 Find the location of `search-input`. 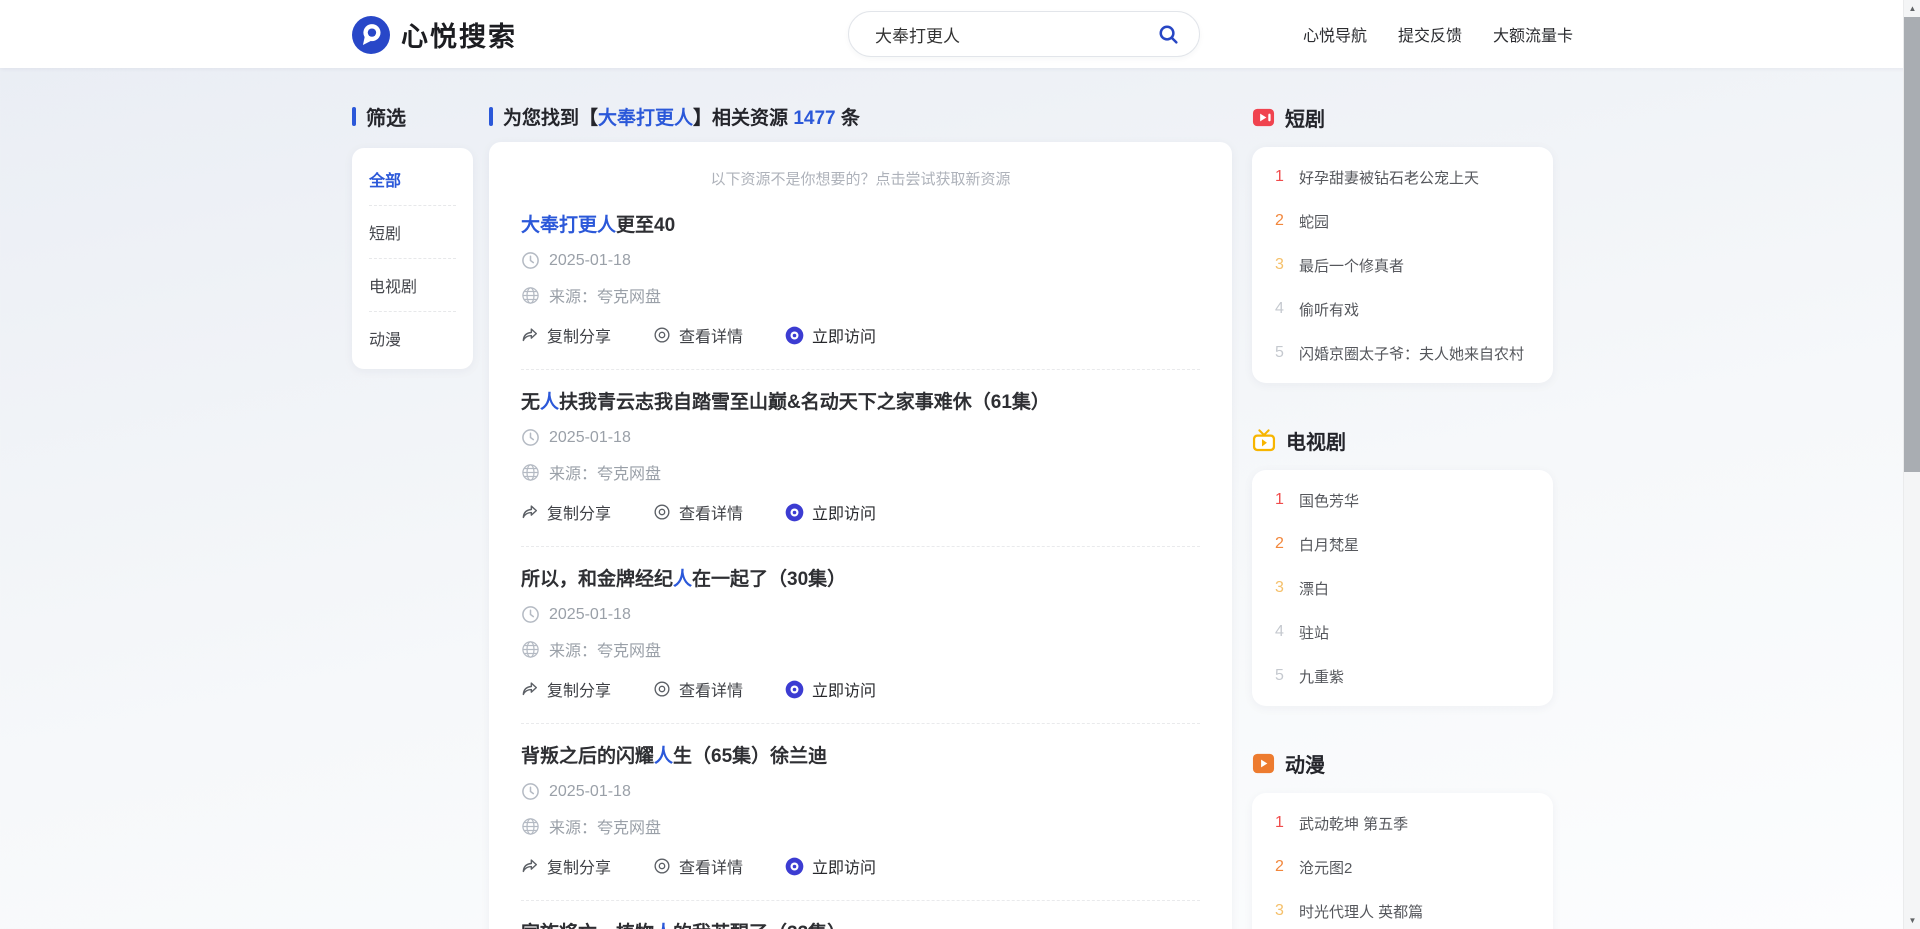

search-input is located at coordinates (1014, 34).